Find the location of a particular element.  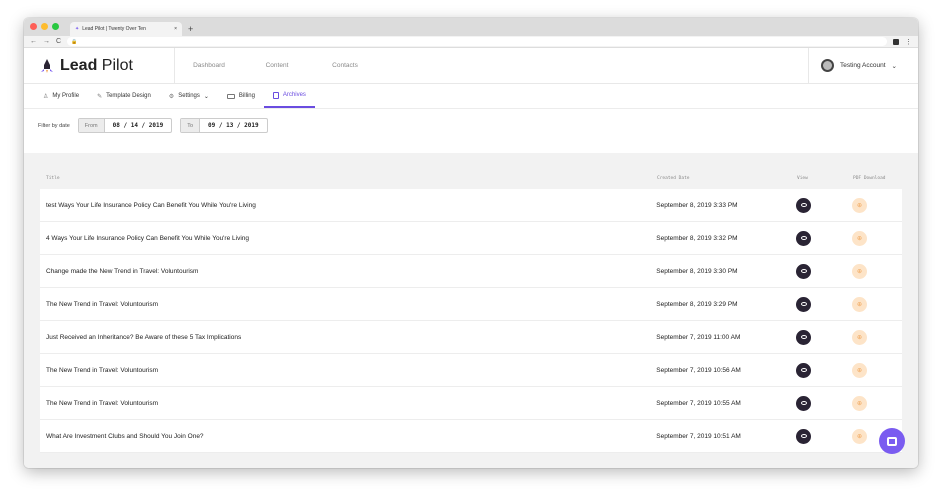

row-created-date: September 8, 2019 3:30 PM is located at coordinates (697, 271).